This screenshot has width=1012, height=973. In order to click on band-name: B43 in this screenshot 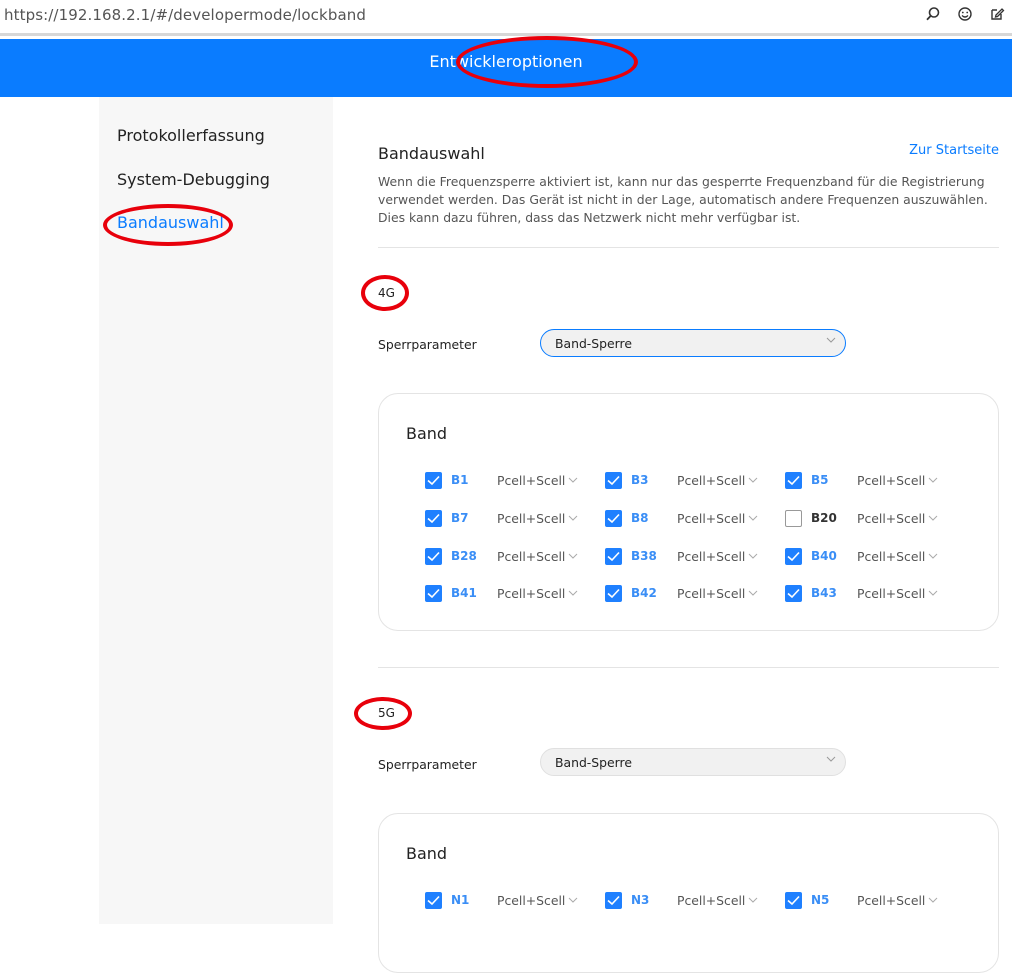, I will do `click(824, 593)`.